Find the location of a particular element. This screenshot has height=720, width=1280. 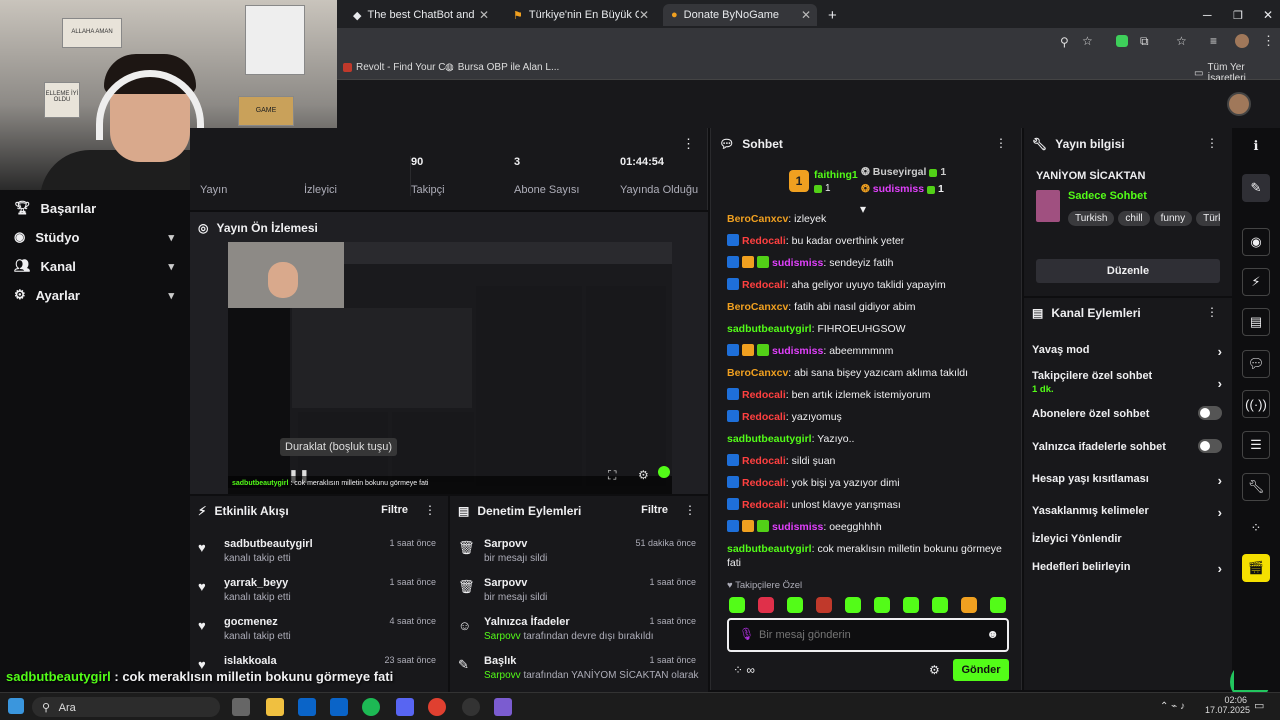

action-emotes-only: Yalnızca ifadelerle sohbet is located at coordinates (1127, 446).